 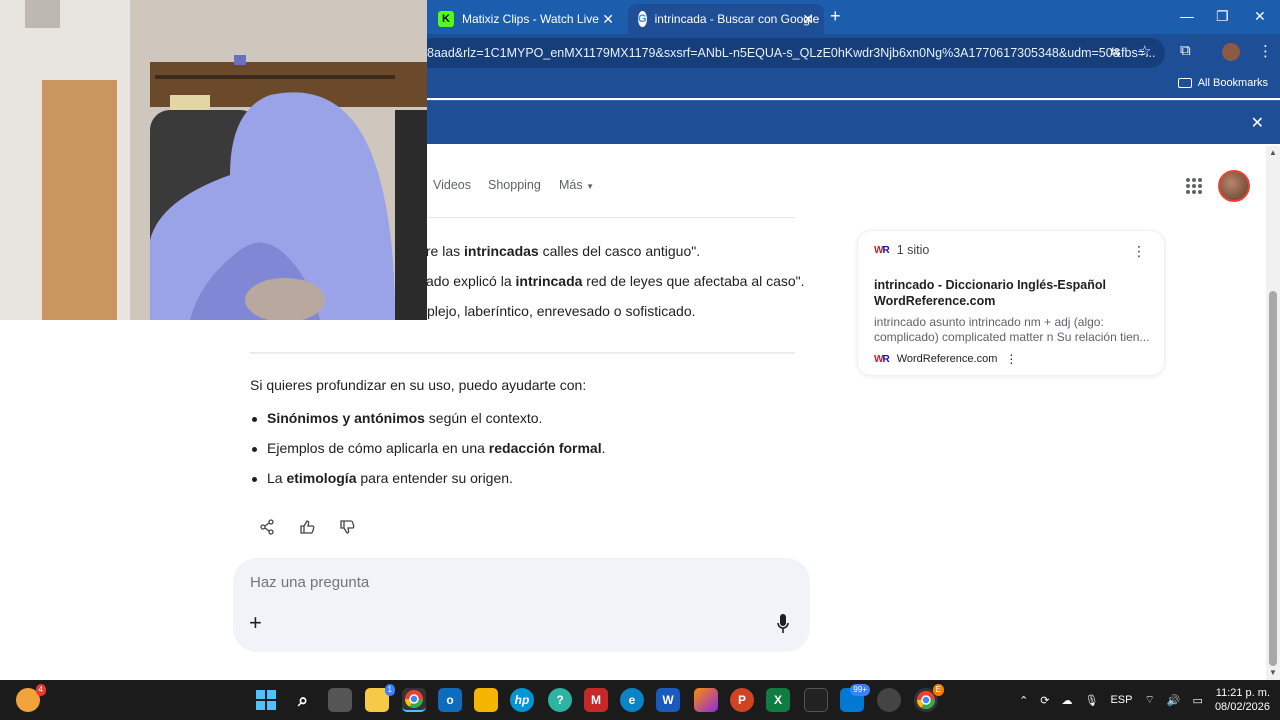 What do you see at coordinates (307, 527) in the screenshot?
I see `thumbs-up-icon` at bounding box center [307, 527].